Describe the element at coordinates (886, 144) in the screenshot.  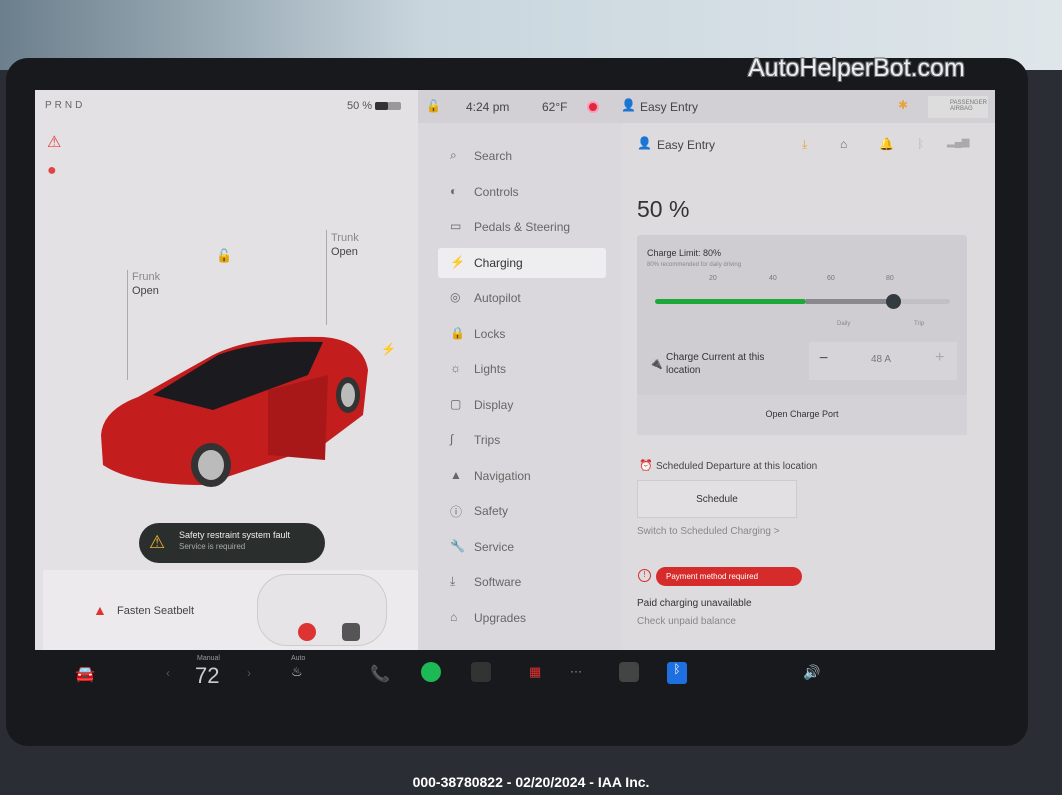
I see `bell-icon: 🔔` at that location.